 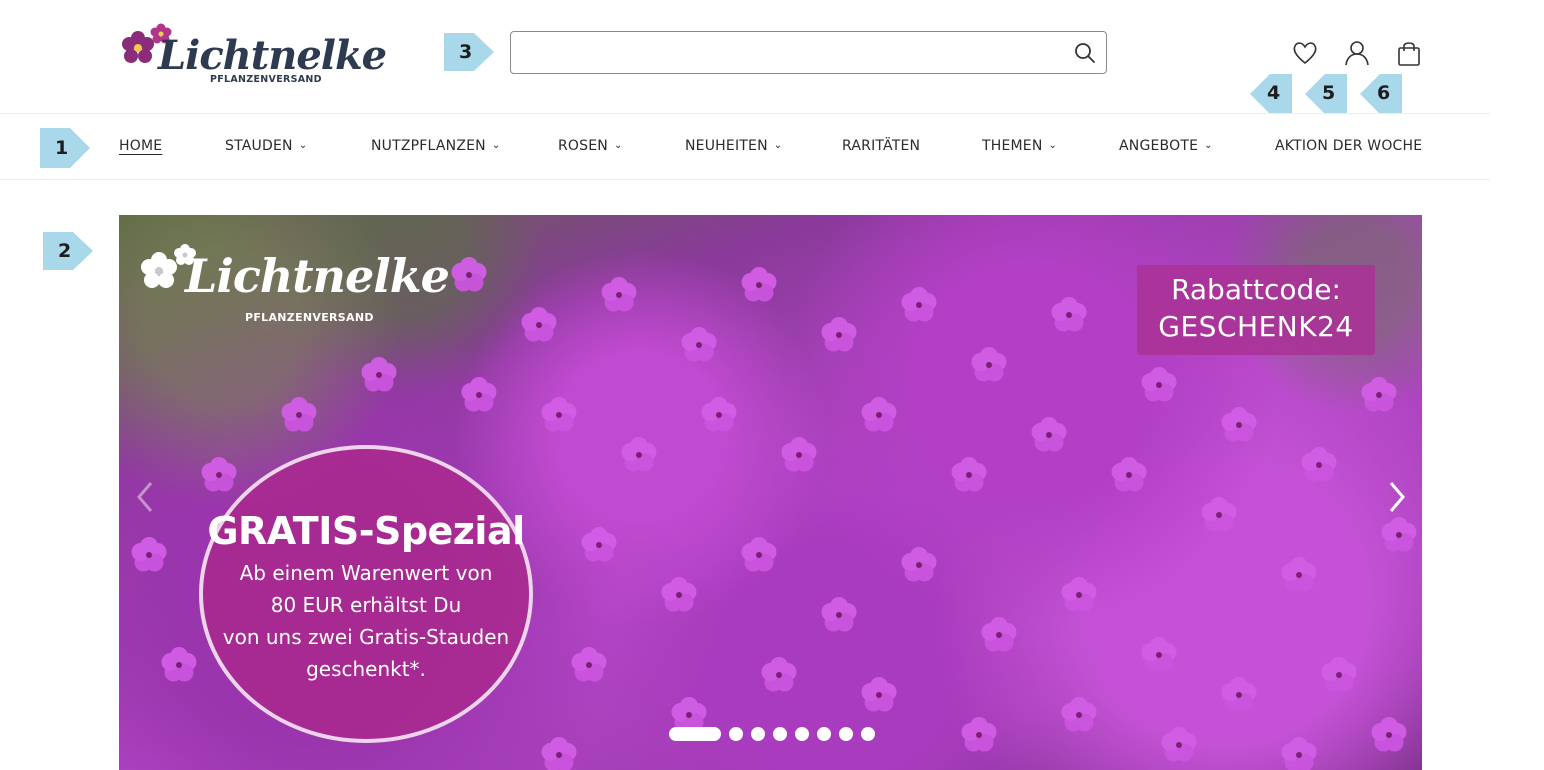 What do you see at coordinates (146, 497) in the screenshot?
I see `slider-prev-icon` at bounding box center [146, 497].